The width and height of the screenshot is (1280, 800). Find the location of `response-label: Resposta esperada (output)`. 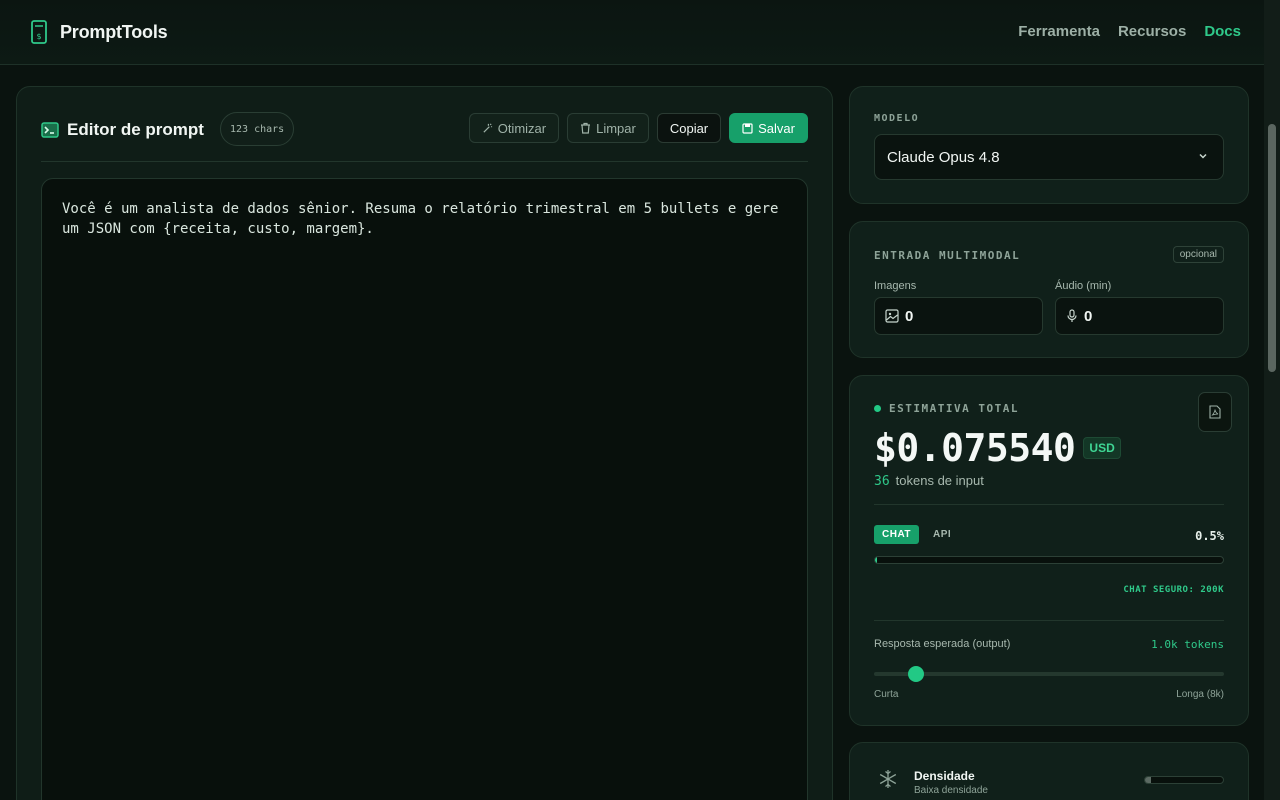

response-label: Resposta esperada (output) is located at coordinates (942, 644).